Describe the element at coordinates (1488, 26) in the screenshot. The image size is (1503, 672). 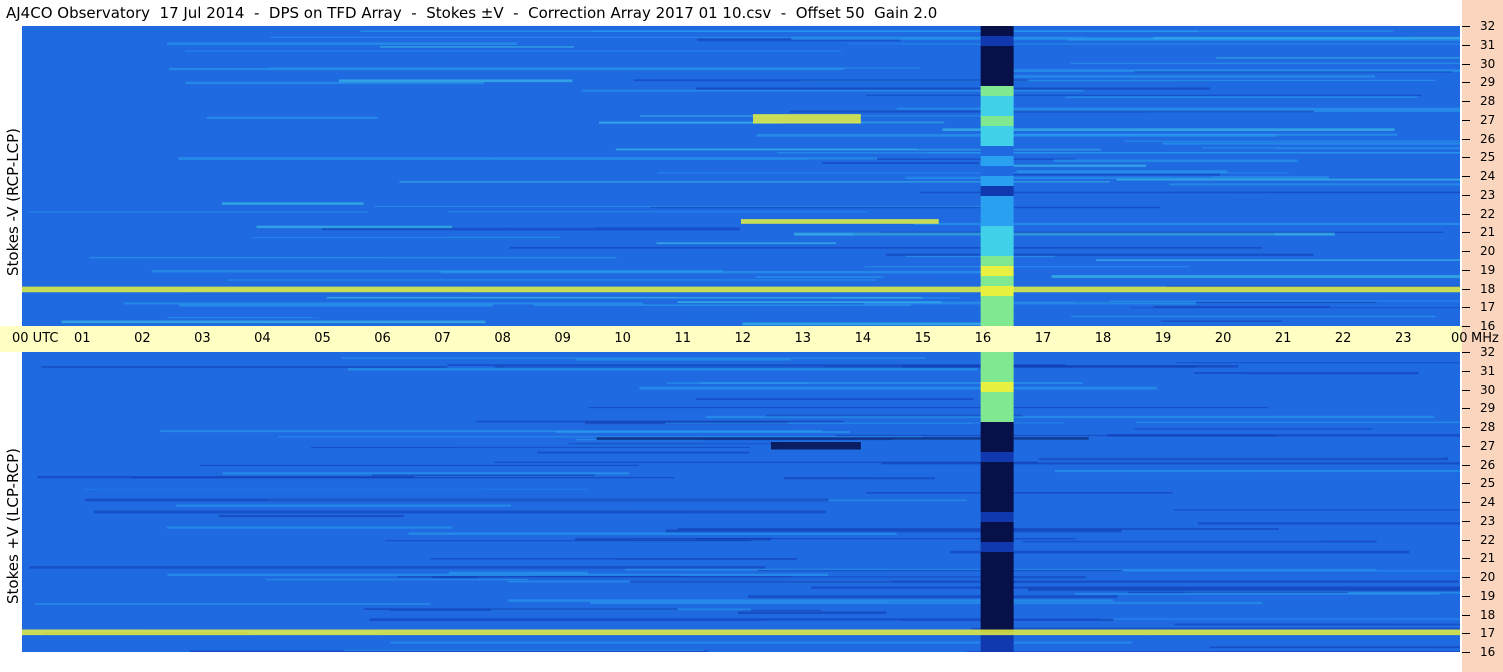
I see `frequency-tick-label: 32` at that location.